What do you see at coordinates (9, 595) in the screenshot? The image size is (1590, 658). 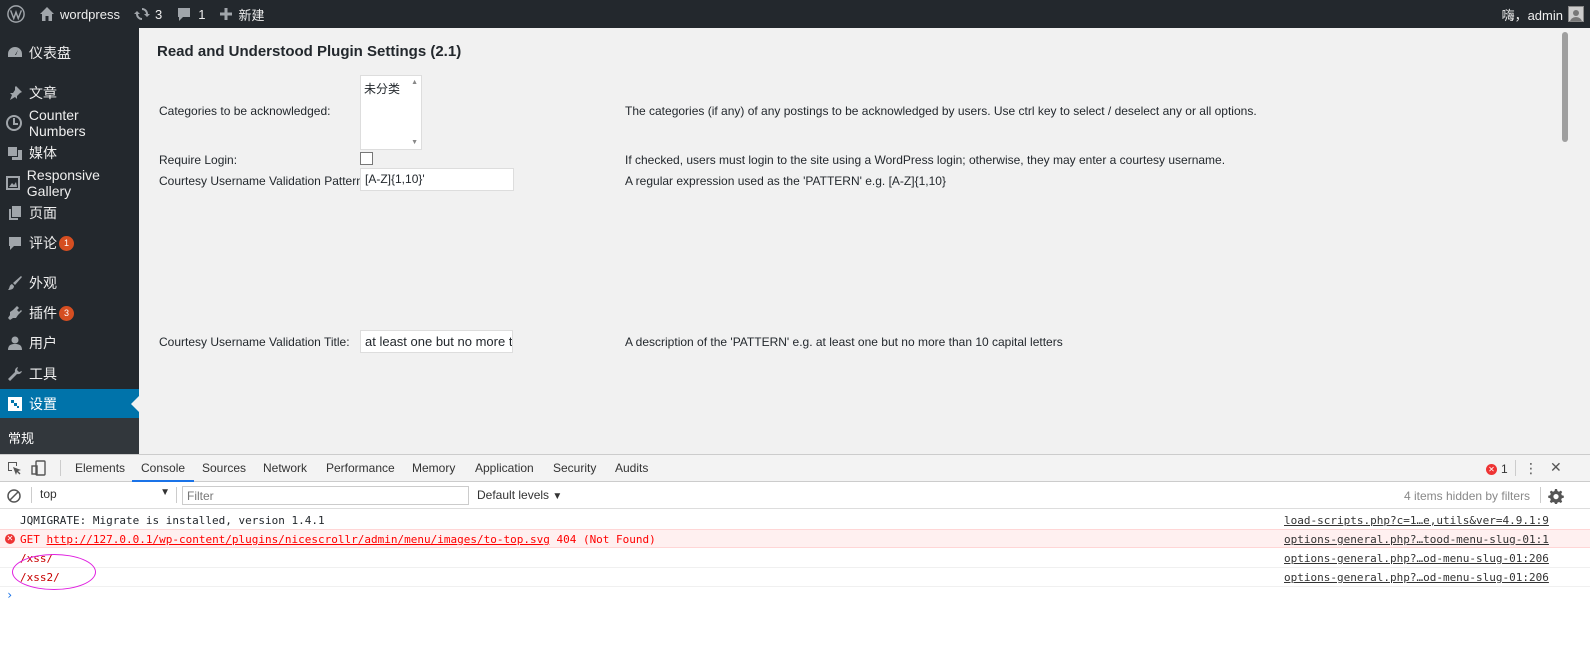 I see `console-prompt-icon: ›` at bounding box center [9, 595].